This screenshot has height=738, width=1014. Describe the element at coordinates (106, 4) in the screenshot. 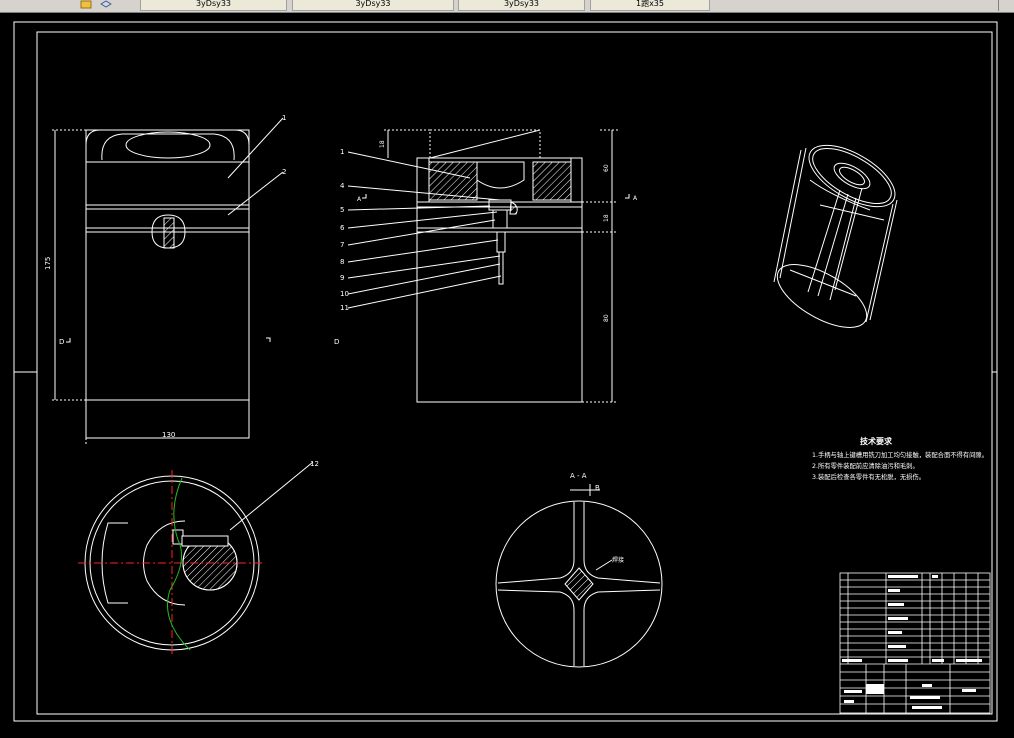

I see `layers-icon` at that location.